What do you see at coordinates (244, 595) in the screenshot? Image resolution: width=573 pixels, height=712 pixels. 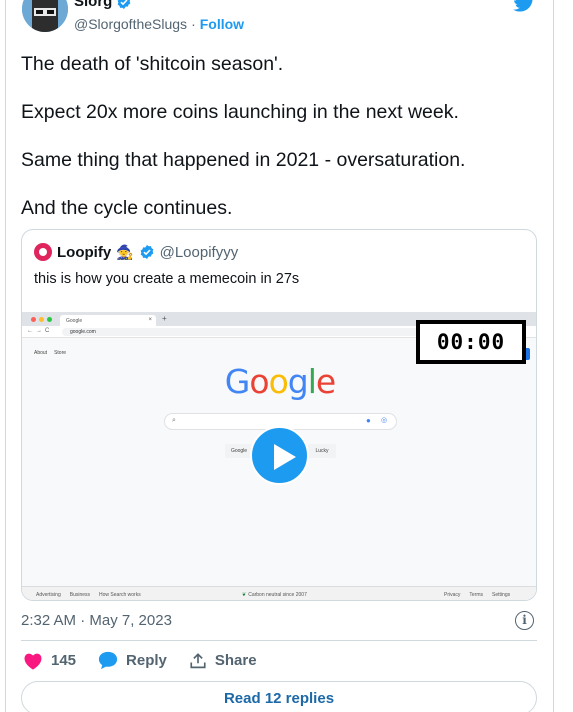 I see `leaf-icon: ❦` at bounding box center [244, 595].